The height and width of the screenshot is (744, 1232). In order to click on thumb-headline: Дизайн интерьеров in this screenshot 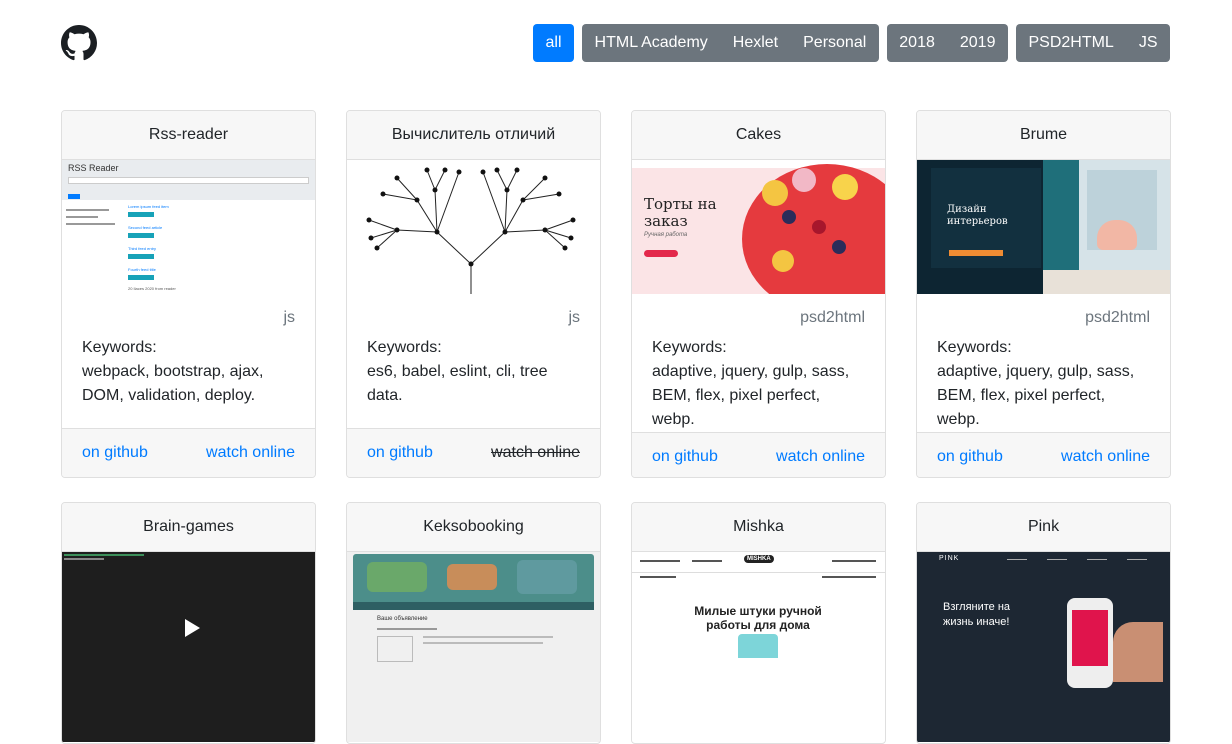, I will do `click(977, 215)`.